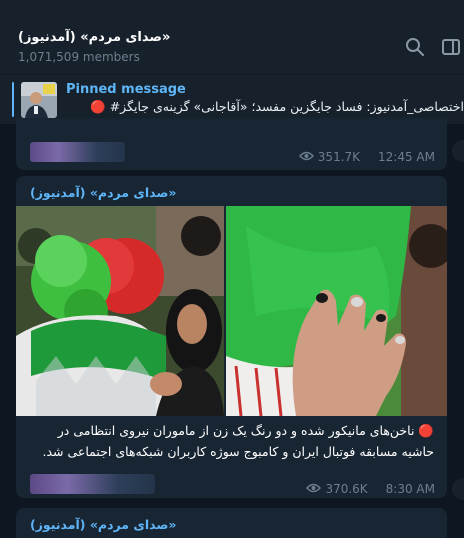  What do you see at coordinates (410, 489) in the screenshot?
I see `message-time: 8:30 AM` at bounding box center [410, 489].